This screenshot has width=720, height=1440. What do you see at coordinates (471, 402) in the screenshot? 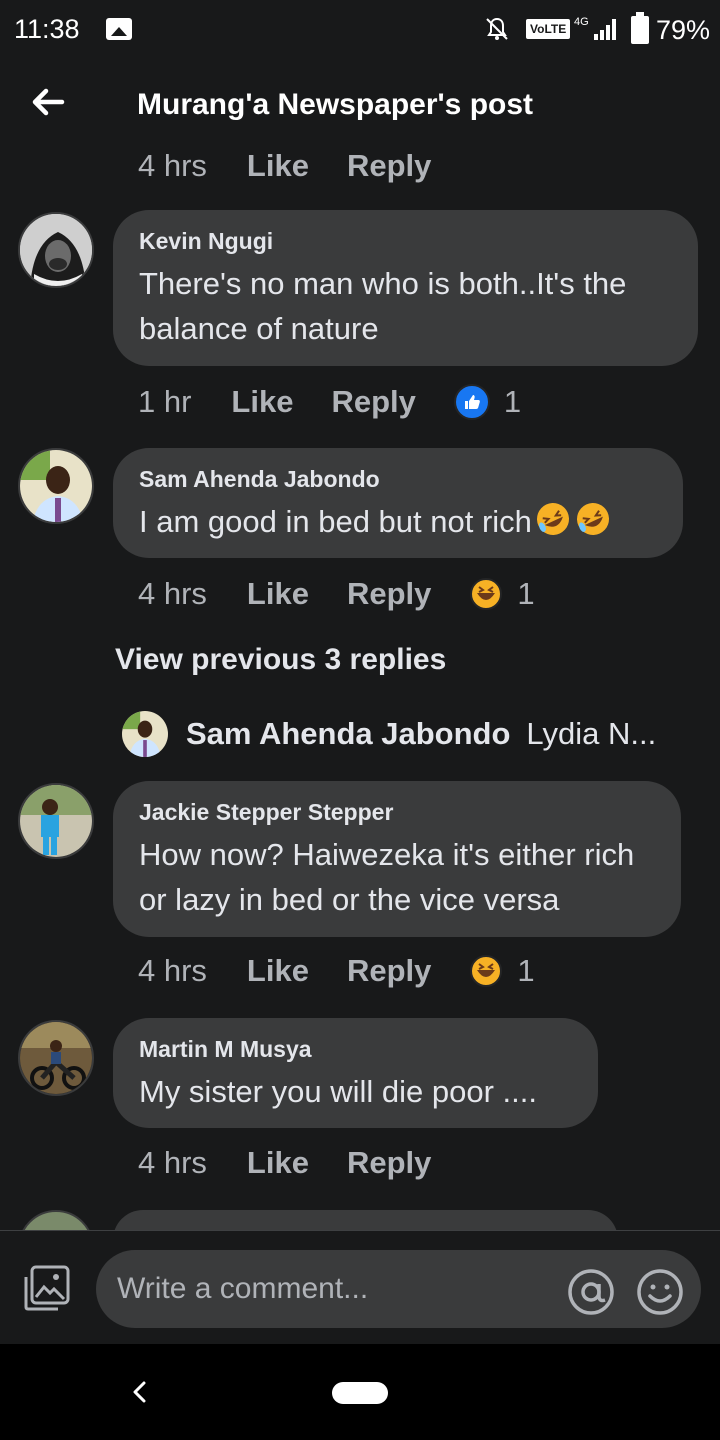
I see `thumbs-up-icon` at bounding box center [471, 402].